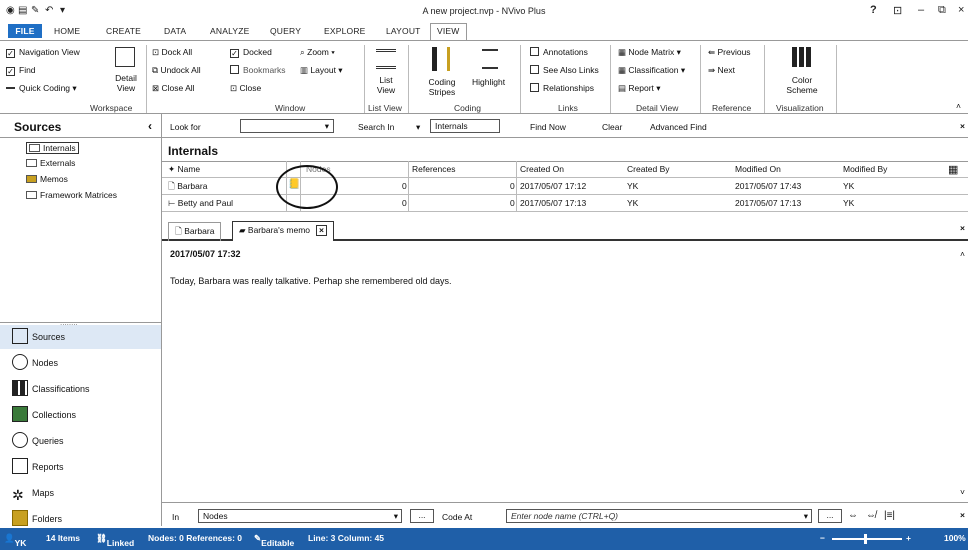  I want to click on report-button: ▤ Report ▾, so click(639, 88).